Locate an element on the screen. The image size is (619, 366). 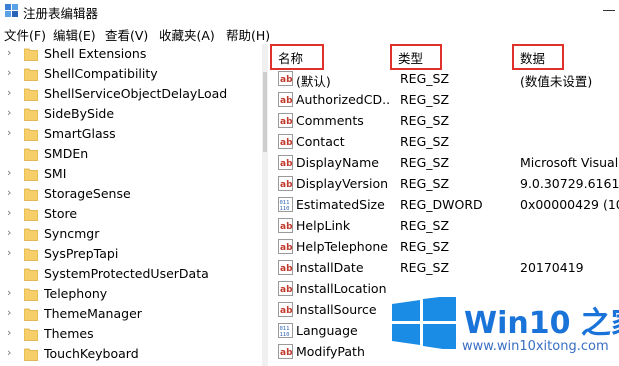
tree-item-label: TouchKeyboard is located at coordinates (91, 353).